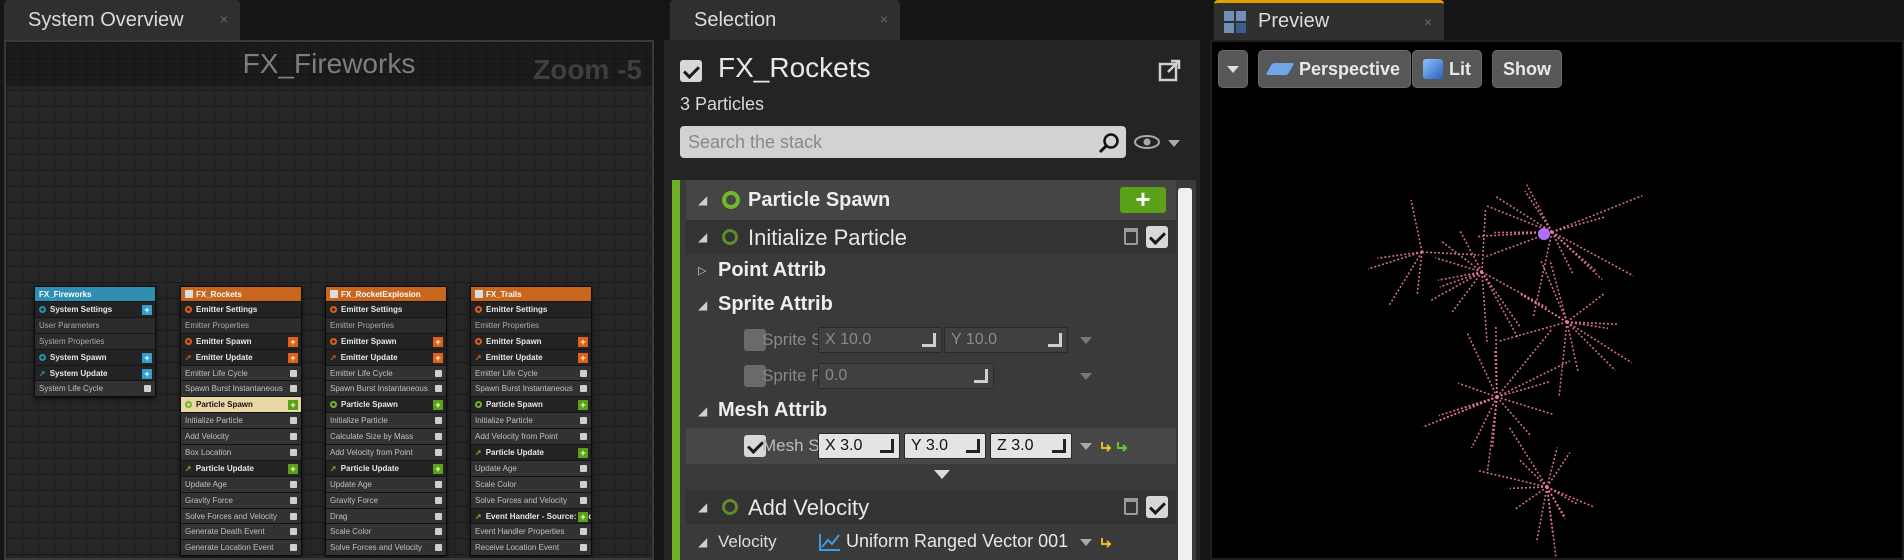 The image size is (1904, 560). I want to click on visibility-eye-icon, so click(1149, 142).